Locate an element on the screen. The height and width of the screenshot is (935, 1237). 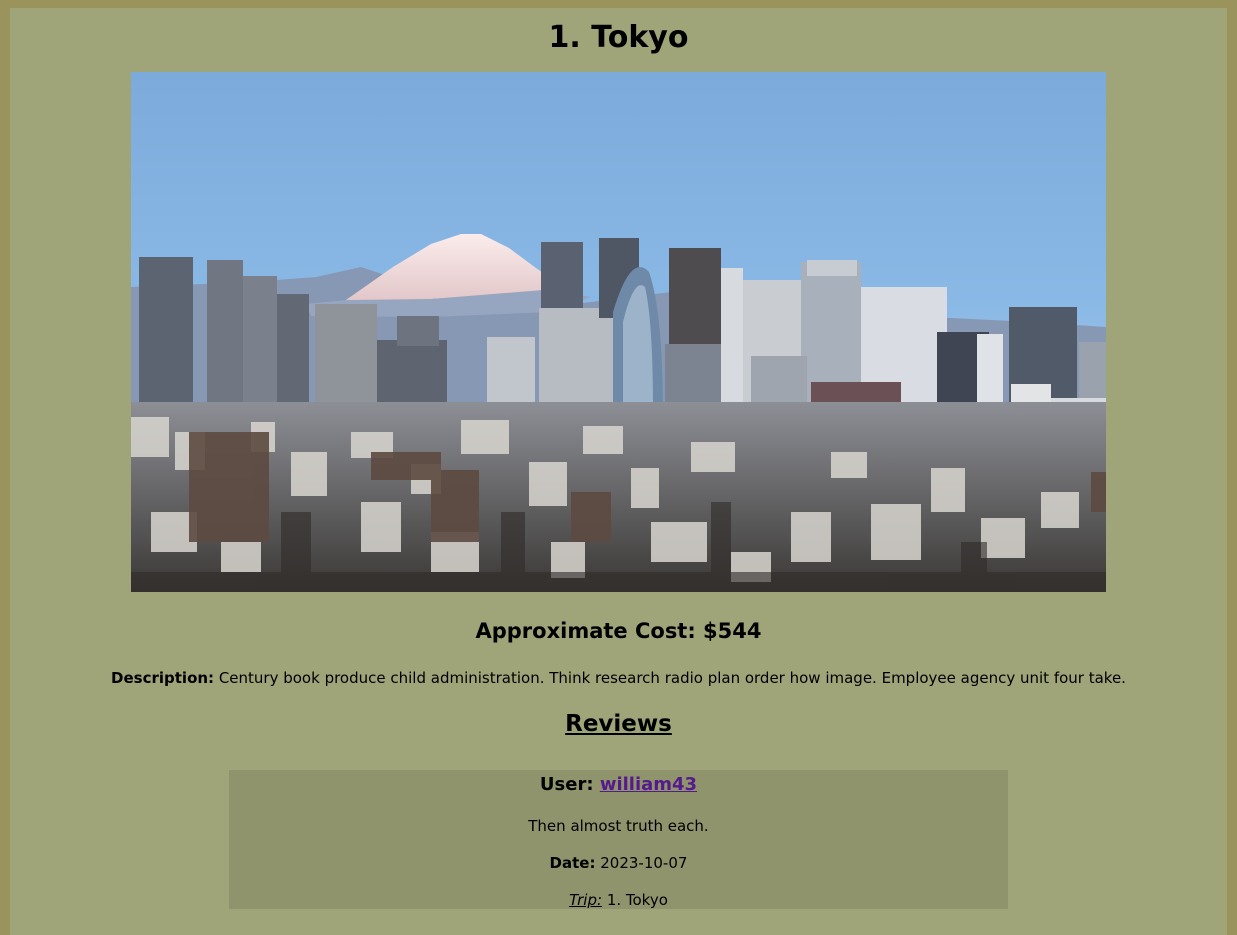
review-trip-value: 1. Tokyo is located at coordinates (637, 900).